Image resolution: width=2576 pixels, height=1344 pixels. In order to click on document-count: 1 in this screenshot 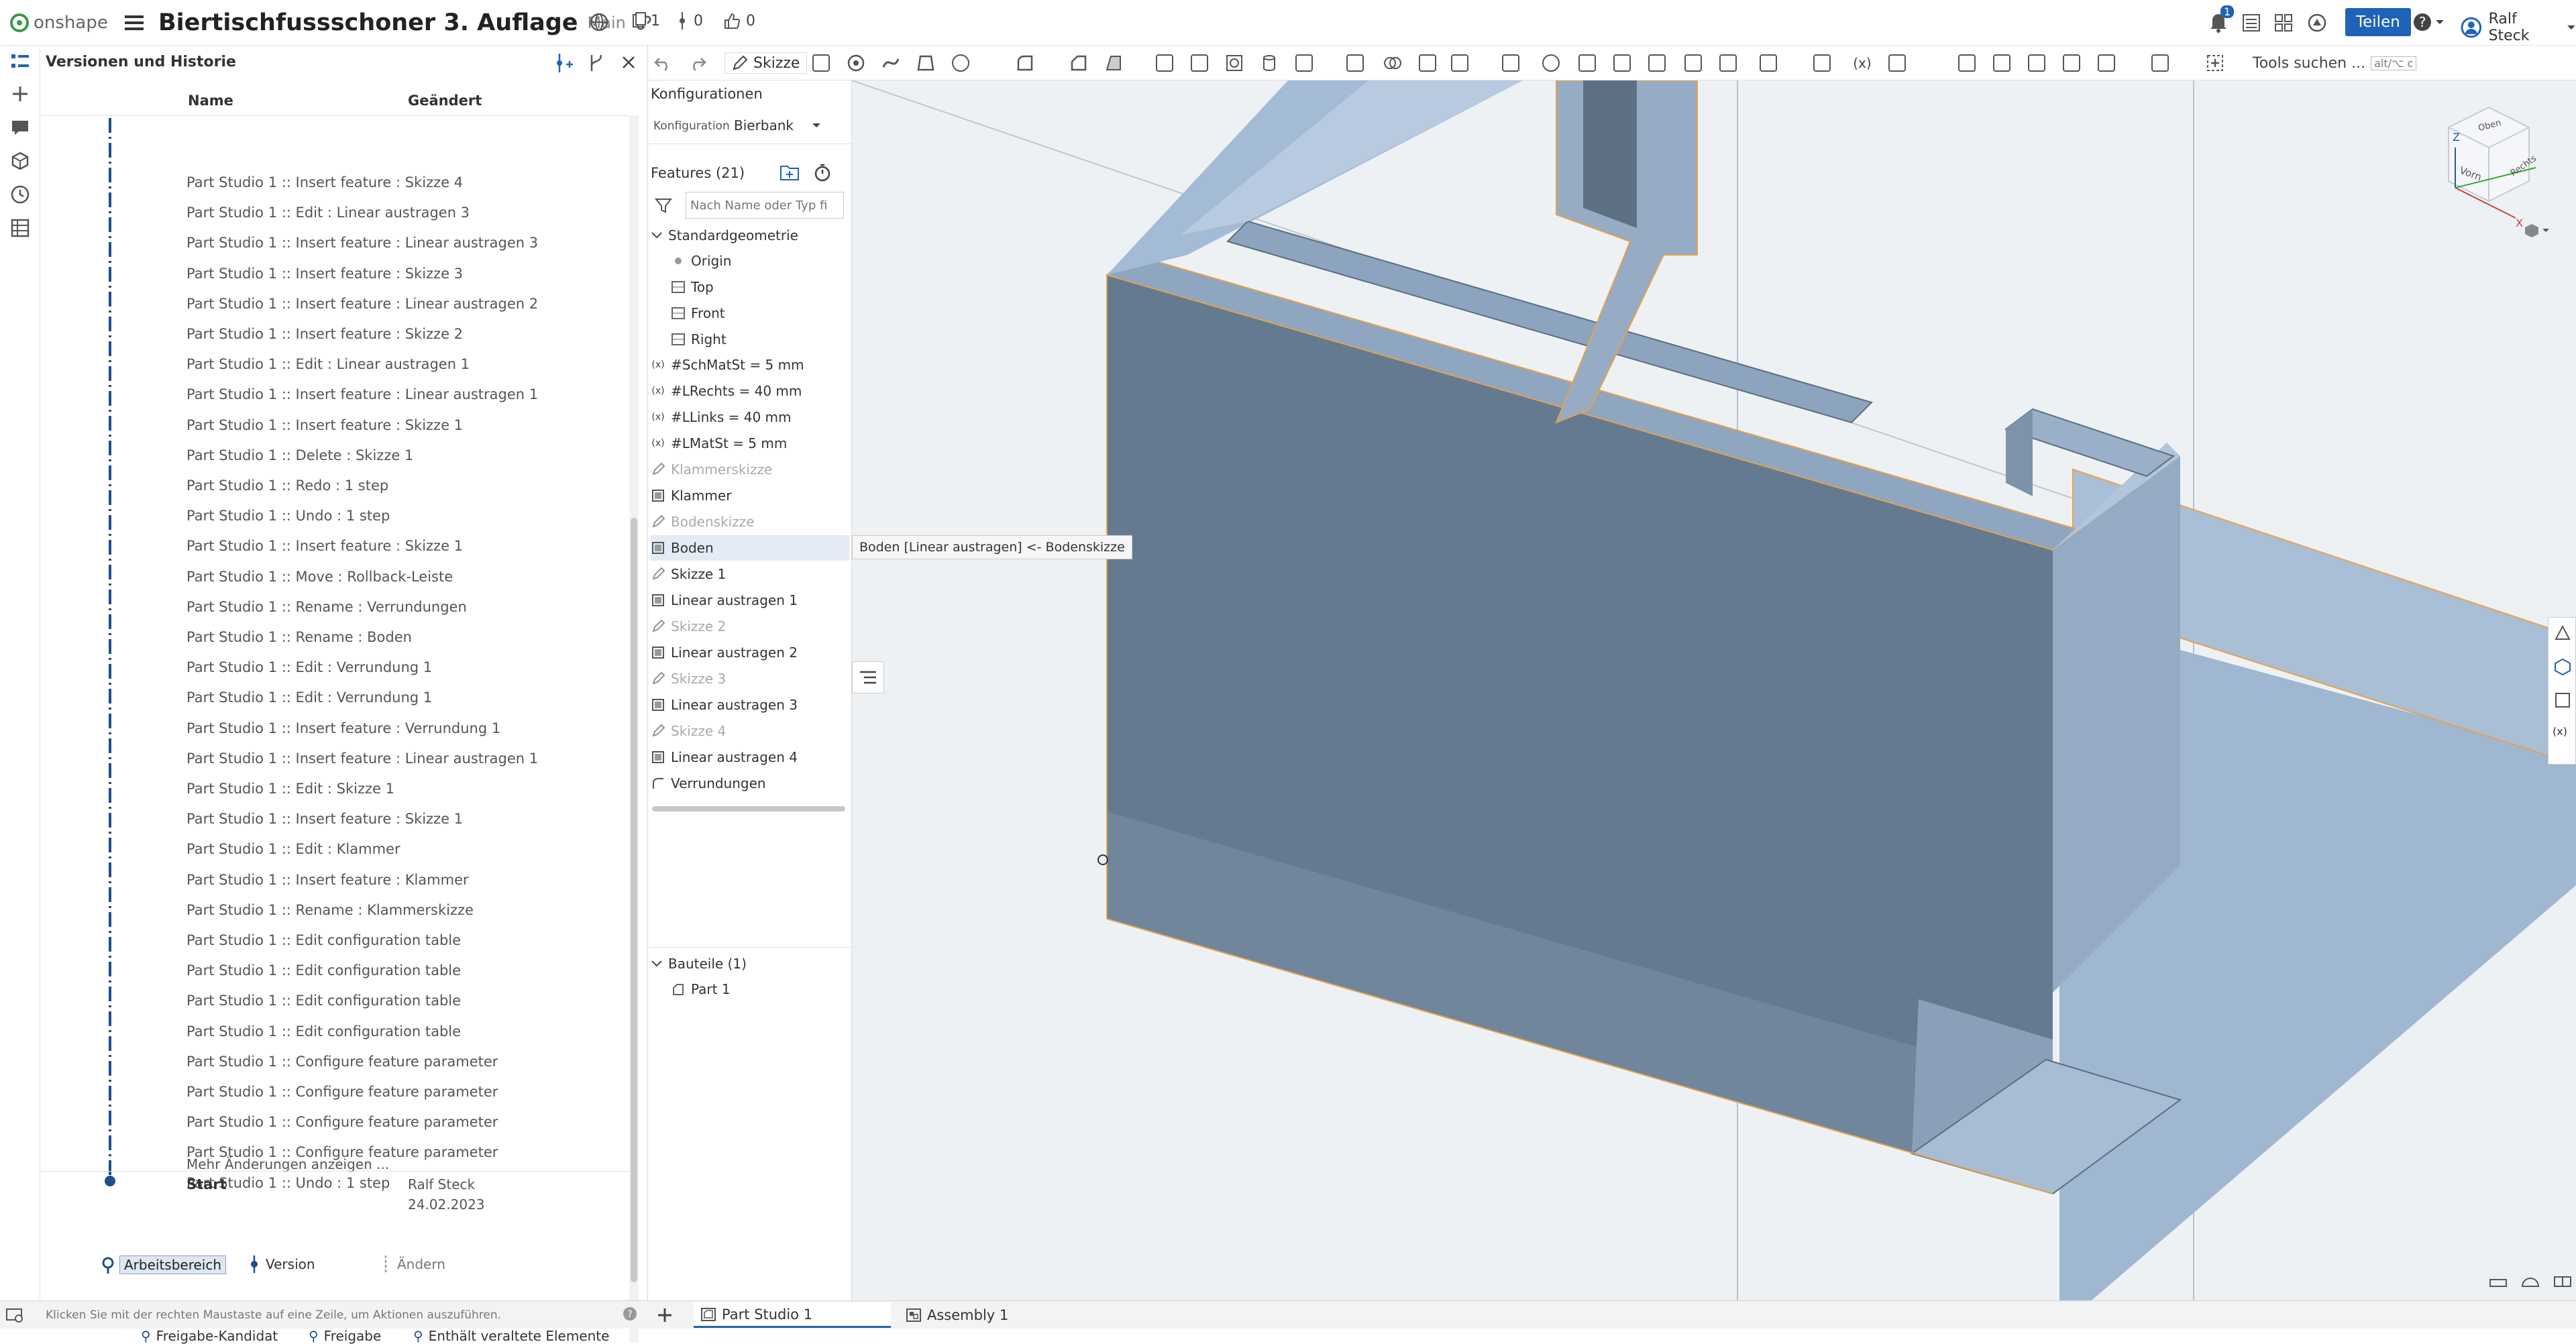, I will do `click(646, 21)`.